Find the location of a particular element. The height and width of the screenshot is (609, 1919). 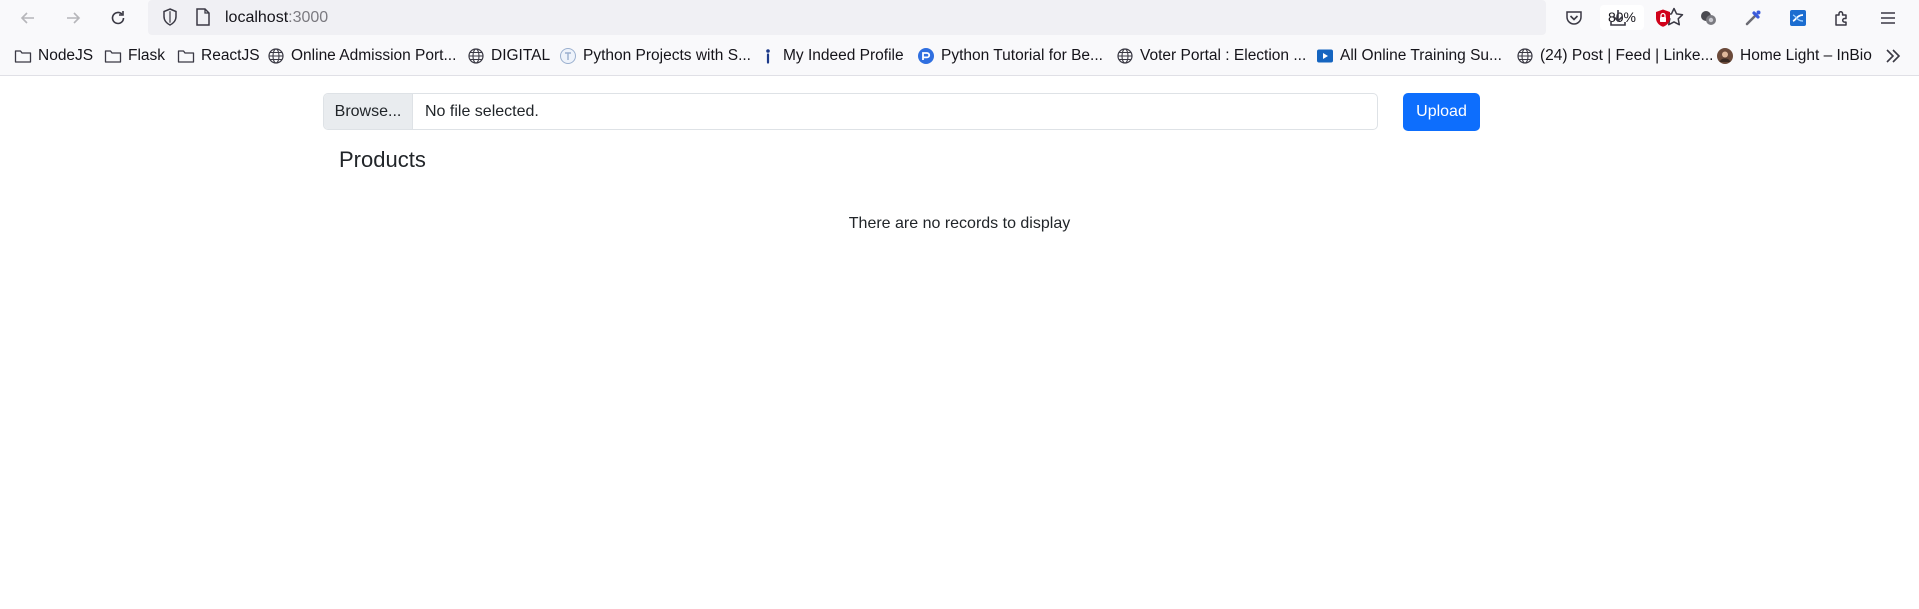

url-text: localhost:3000 is located at coordinates (276, 18).